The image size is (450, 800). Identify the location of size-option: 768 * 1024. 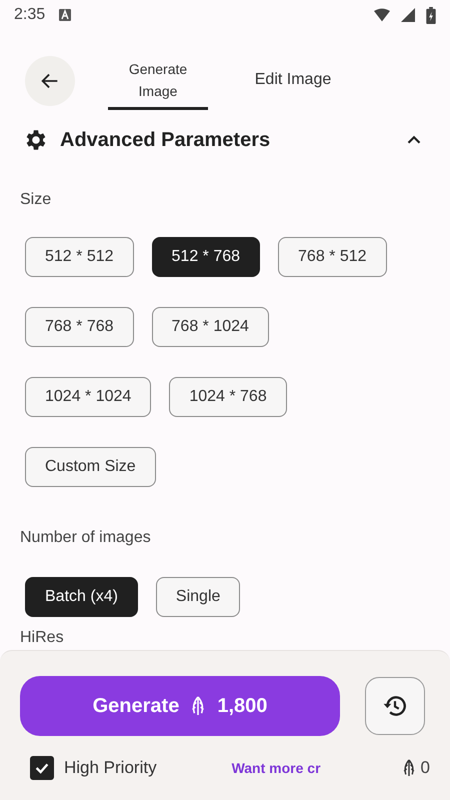
(210, 327).